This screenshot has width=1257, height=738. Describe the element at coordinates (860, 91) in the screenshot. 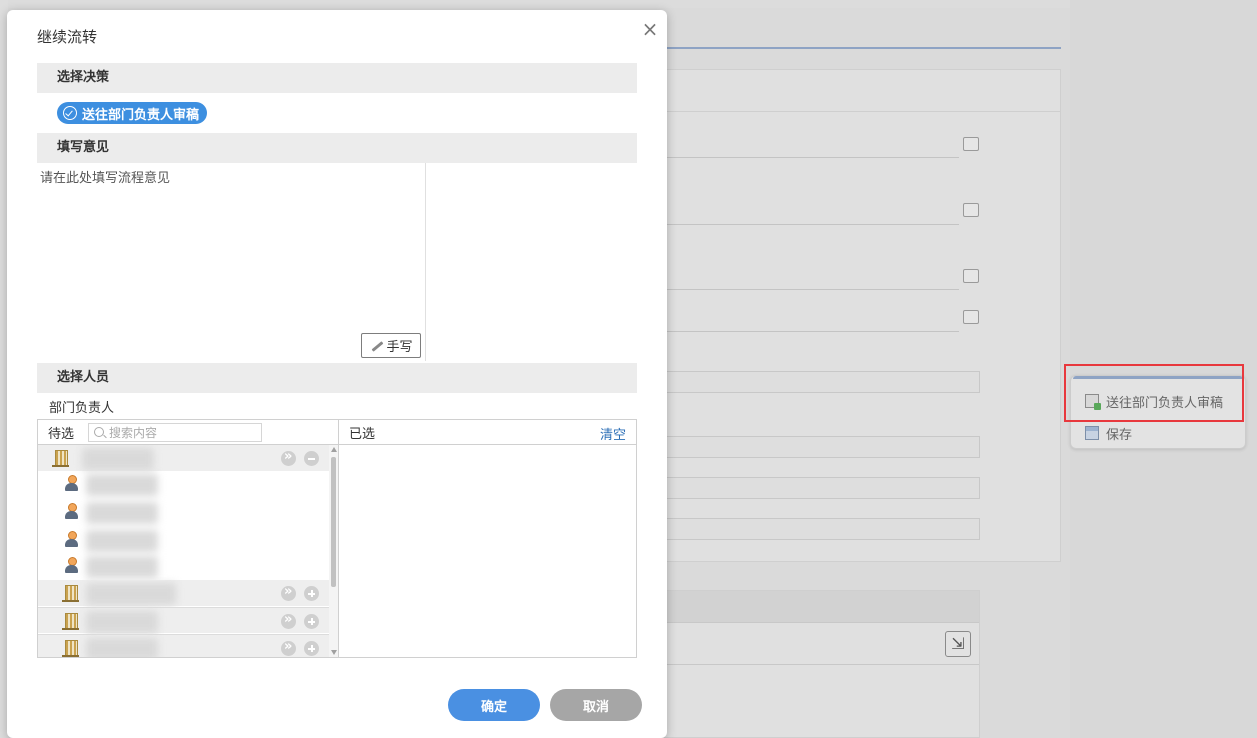

I see `background-form-header` at that location.